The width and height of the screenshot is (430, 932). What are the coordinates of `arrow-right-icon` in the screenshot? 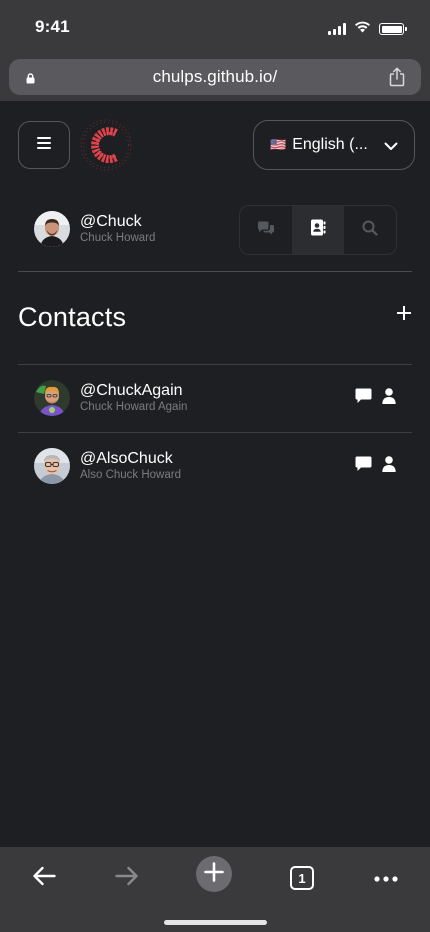 It's located at (127, 878).